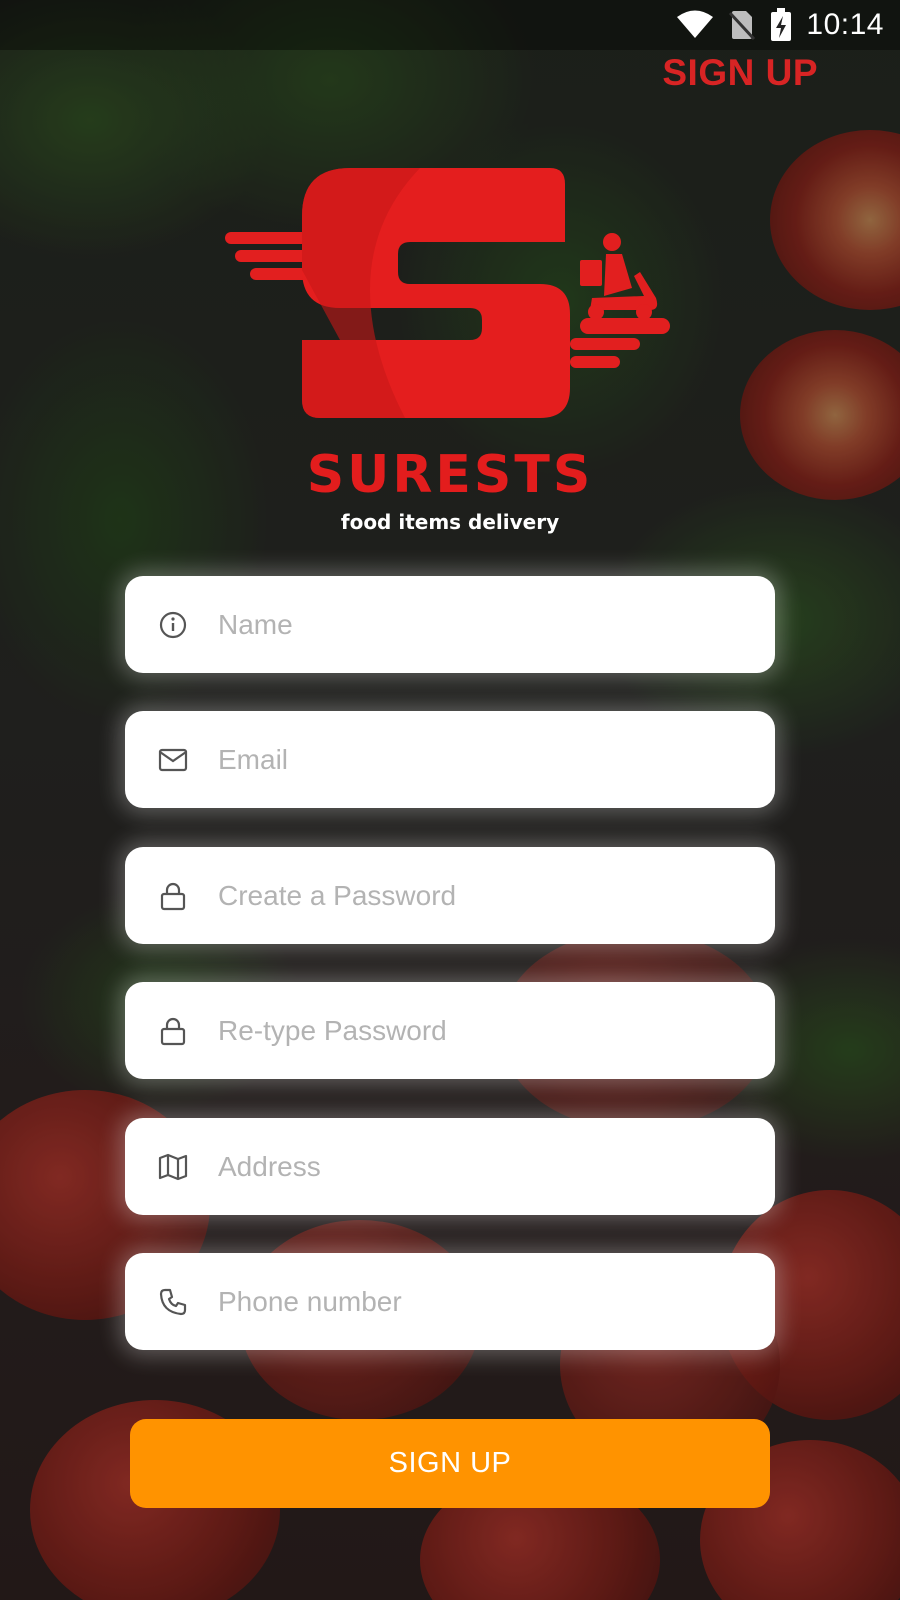  I want to click on create-password-field, so click(450, 895).